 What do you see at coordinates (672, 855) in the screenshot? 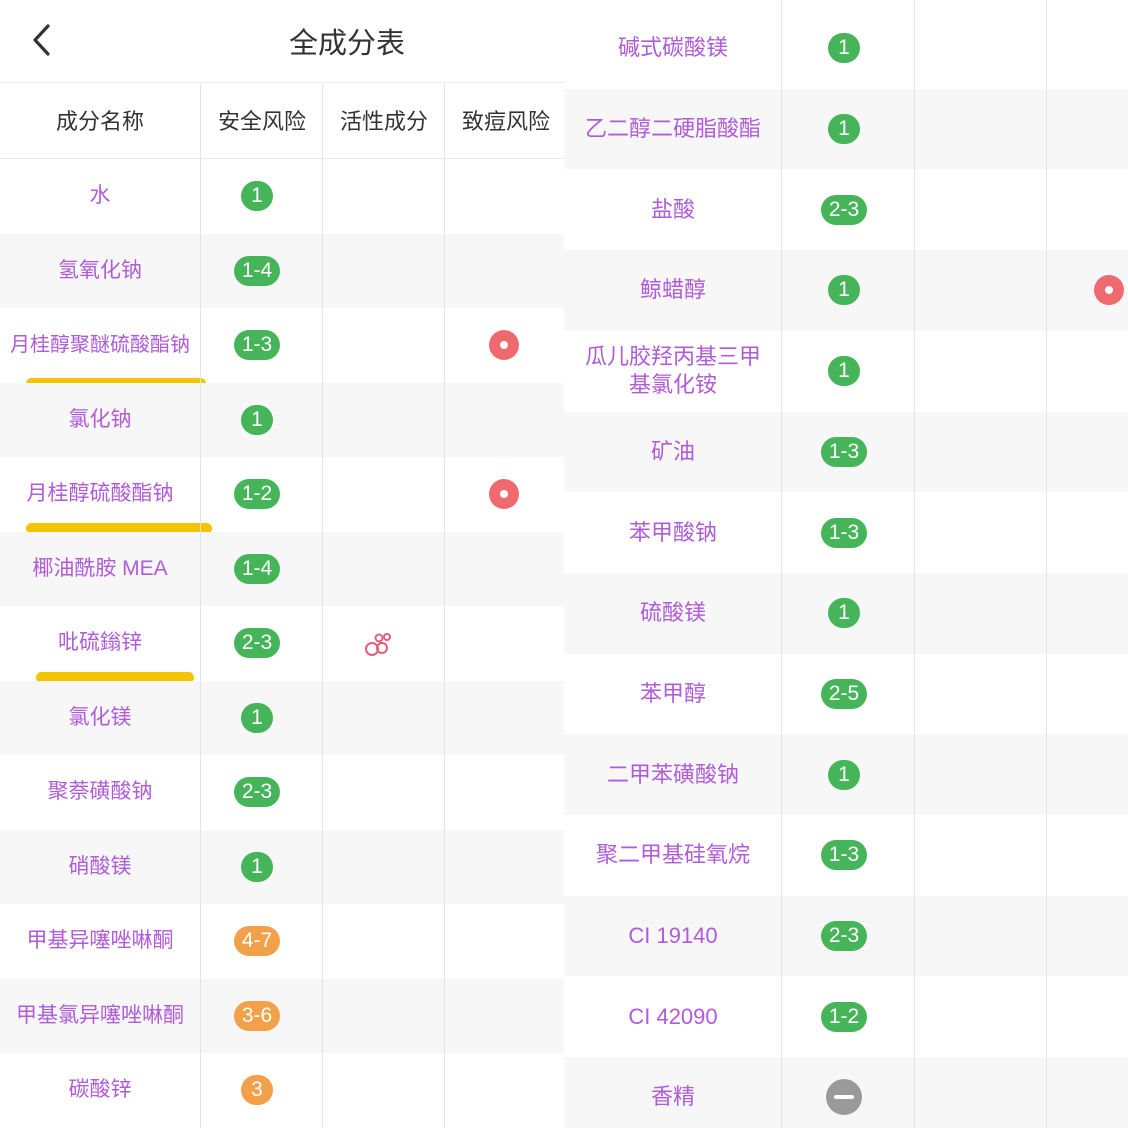
I see `ingredient-name: 聚二甲基硅氧烷` at bounding box center [672, 855].